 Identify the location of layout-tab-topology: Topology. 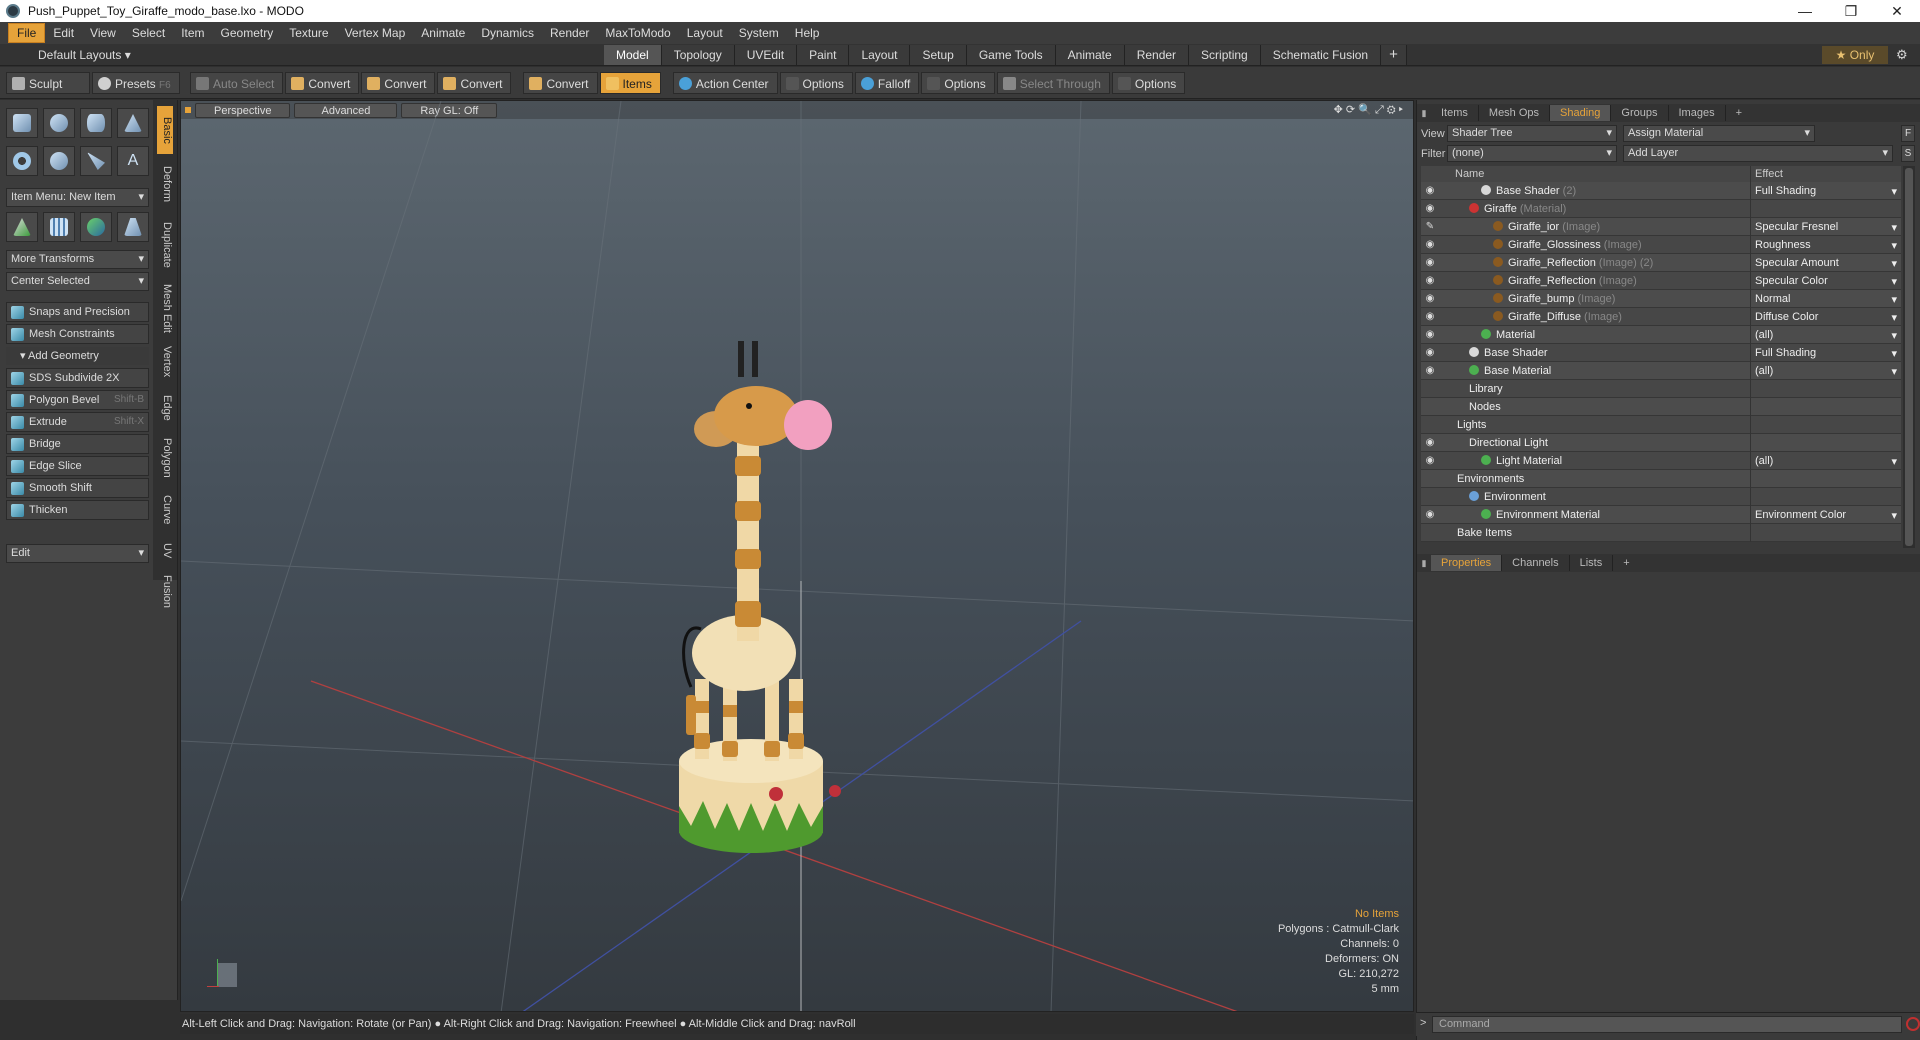
(698, 54).